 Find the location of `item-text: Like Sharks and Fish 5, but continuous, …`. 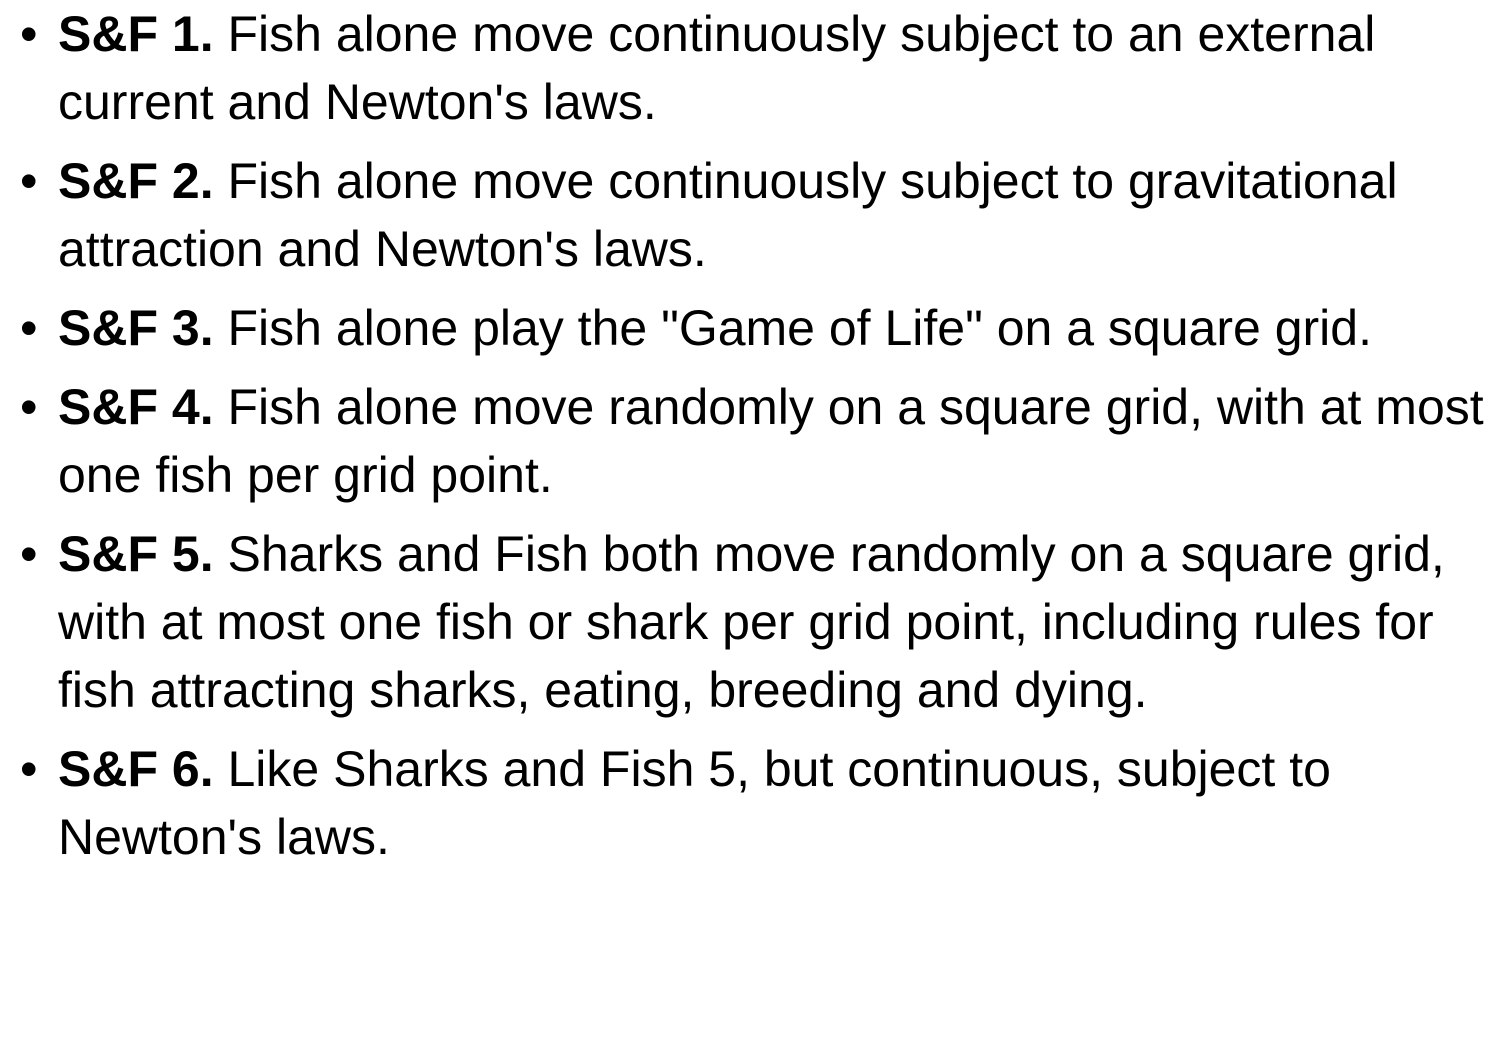

item-text: Like Sharks and Fish 5, but continuous, … is located at coordinates (694, 803).